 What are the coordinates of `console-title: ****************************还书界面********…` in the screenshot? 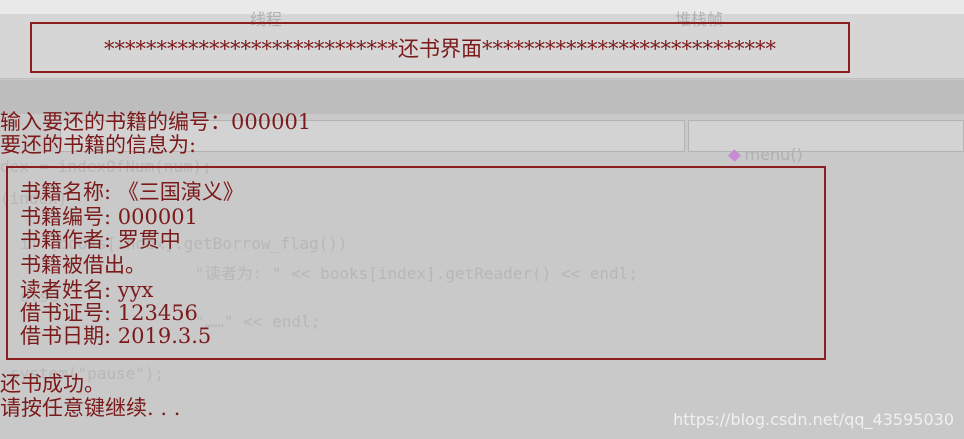 It's located at (440, 48).